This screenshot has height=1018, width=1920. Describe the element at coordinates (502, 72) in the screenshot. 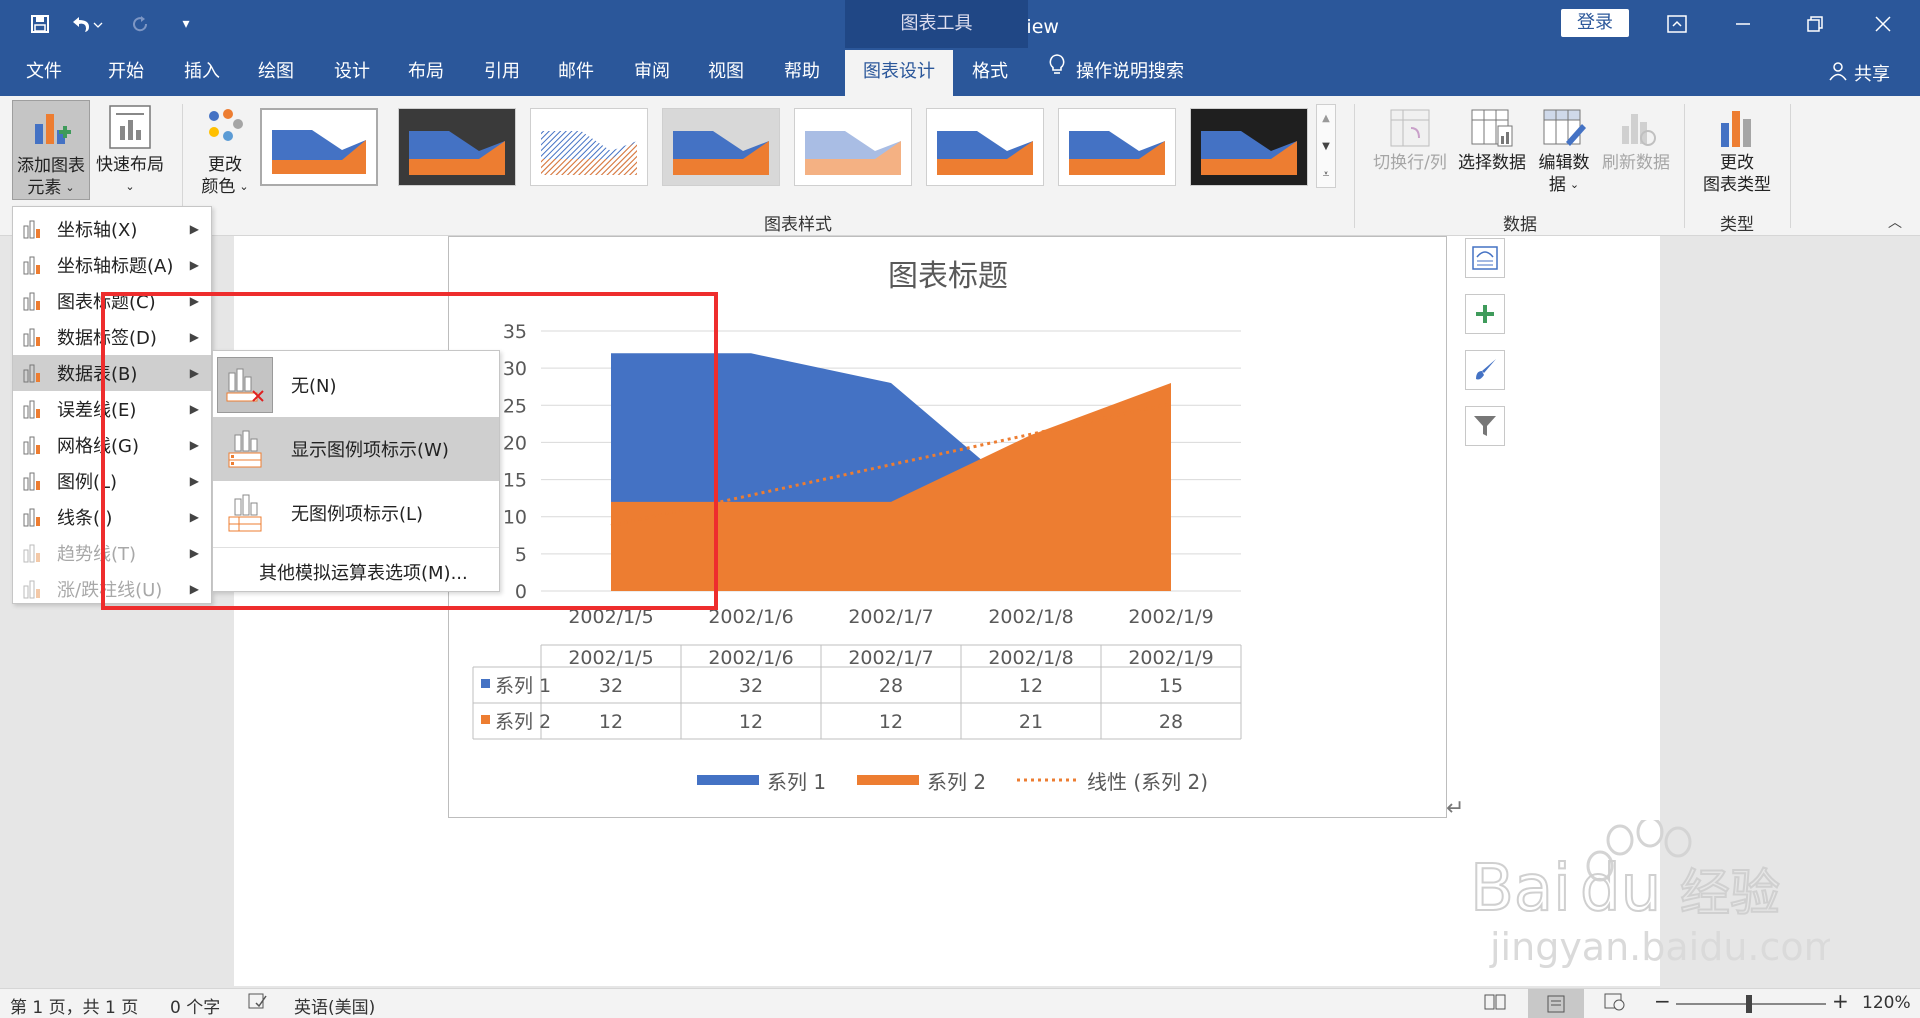

I see `tab-references: 引用` at that location.